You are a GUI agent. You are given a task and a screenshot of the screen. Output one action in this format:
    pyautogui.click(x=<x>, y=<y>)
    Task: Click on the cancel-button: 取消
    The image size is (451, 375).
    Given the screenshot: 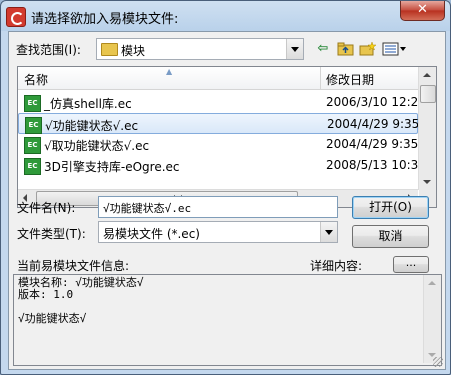 What is the action you would take?
    pyautogui.click(x=390, y=236)
    